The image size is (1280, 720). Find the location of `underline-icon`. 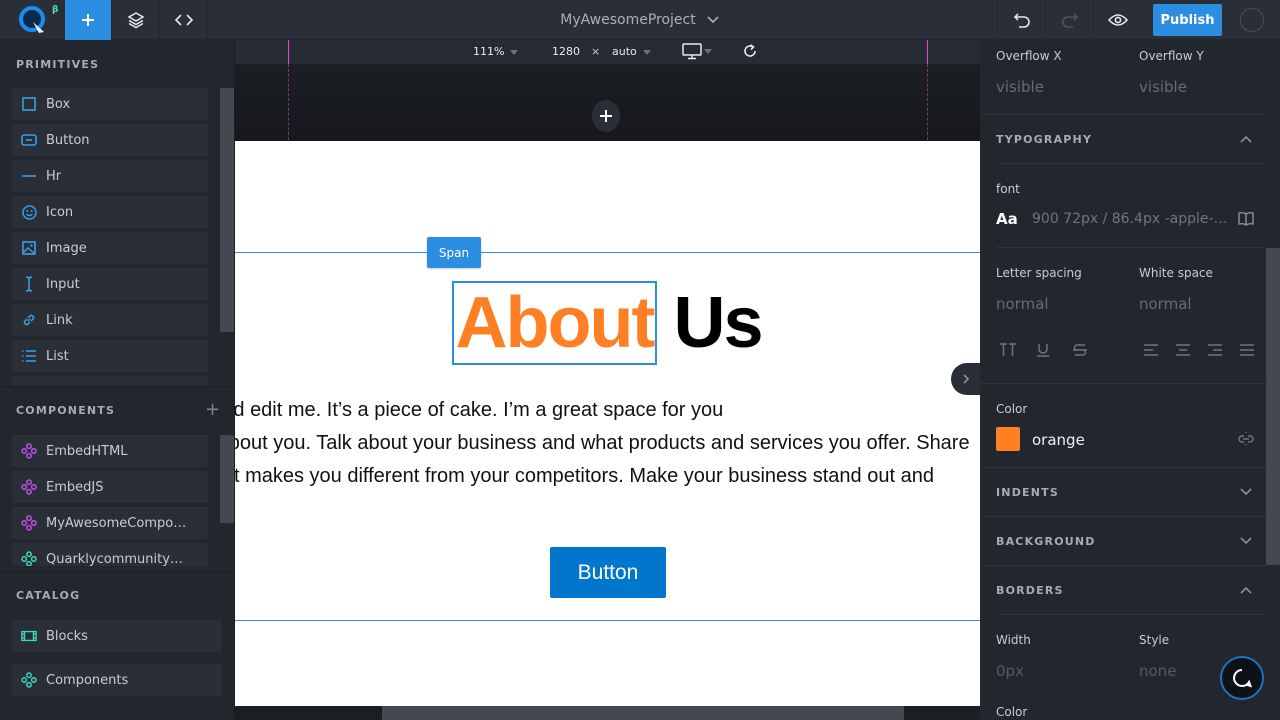

underline-icon is located at coordinates (1043, 350).